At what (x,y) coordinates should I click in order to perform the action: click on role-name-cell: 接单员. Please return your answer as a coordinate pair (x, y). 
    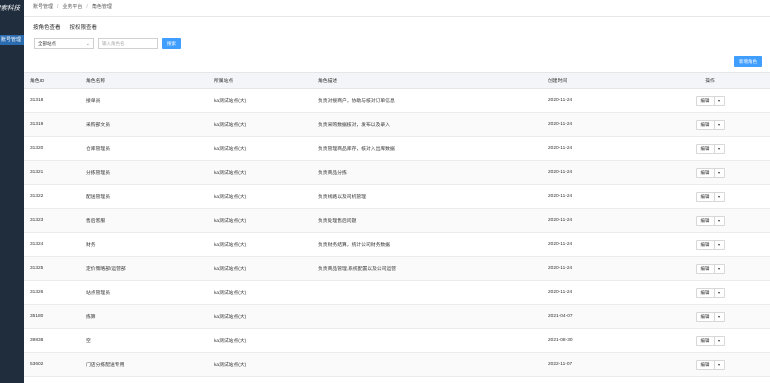
    Looking at the image, I should click on (150, 100).